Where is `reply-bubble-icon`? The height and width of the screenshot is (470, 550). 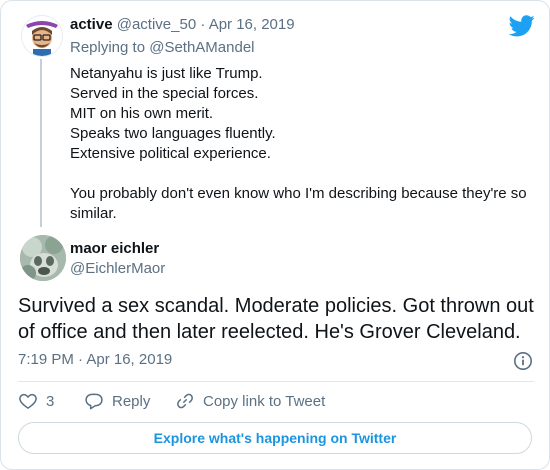
reply-bubble-icon is located at coordinates (94, 401).